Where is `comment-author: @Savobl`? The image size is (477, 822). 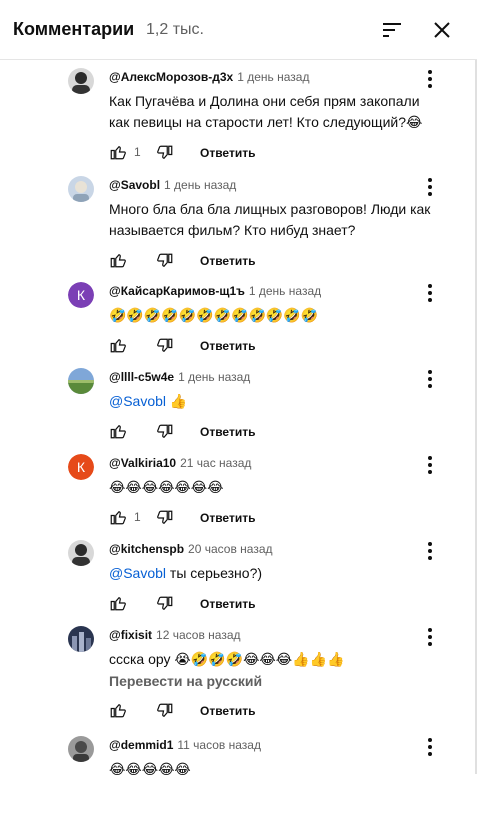 comment-author: @Savobl is located at coordinates (134, 185).